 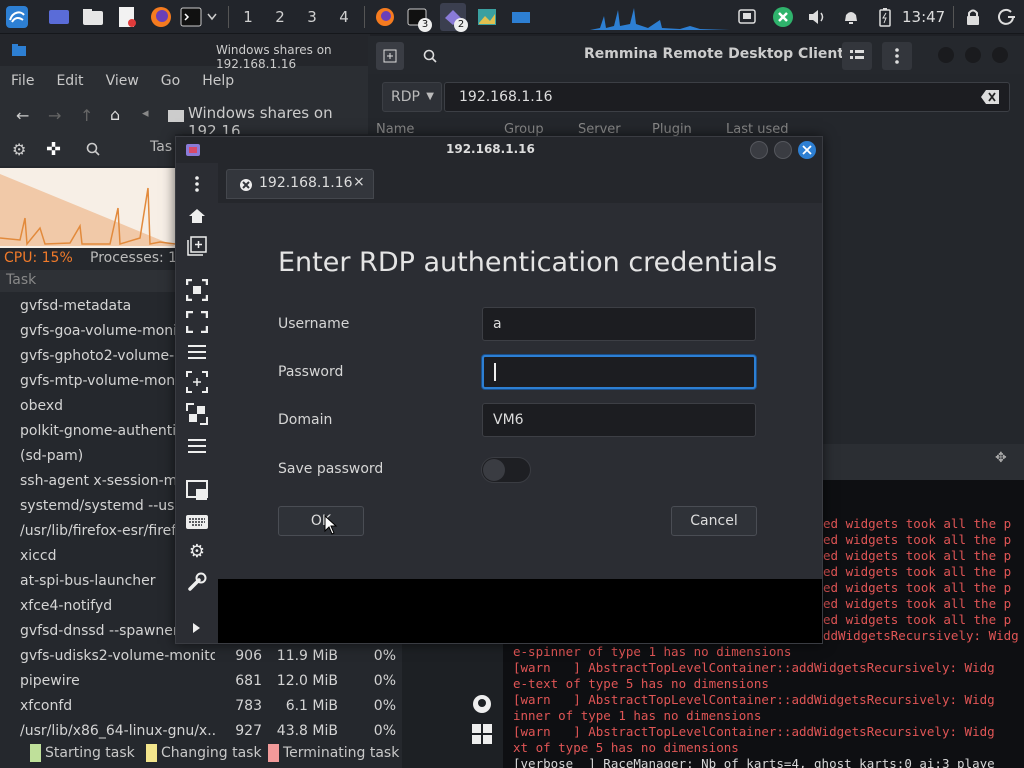 What do you see at coordinates (487, 17) in the screenshot?
I see `image-viewer-task-icon` at bounding box center [487, 17].